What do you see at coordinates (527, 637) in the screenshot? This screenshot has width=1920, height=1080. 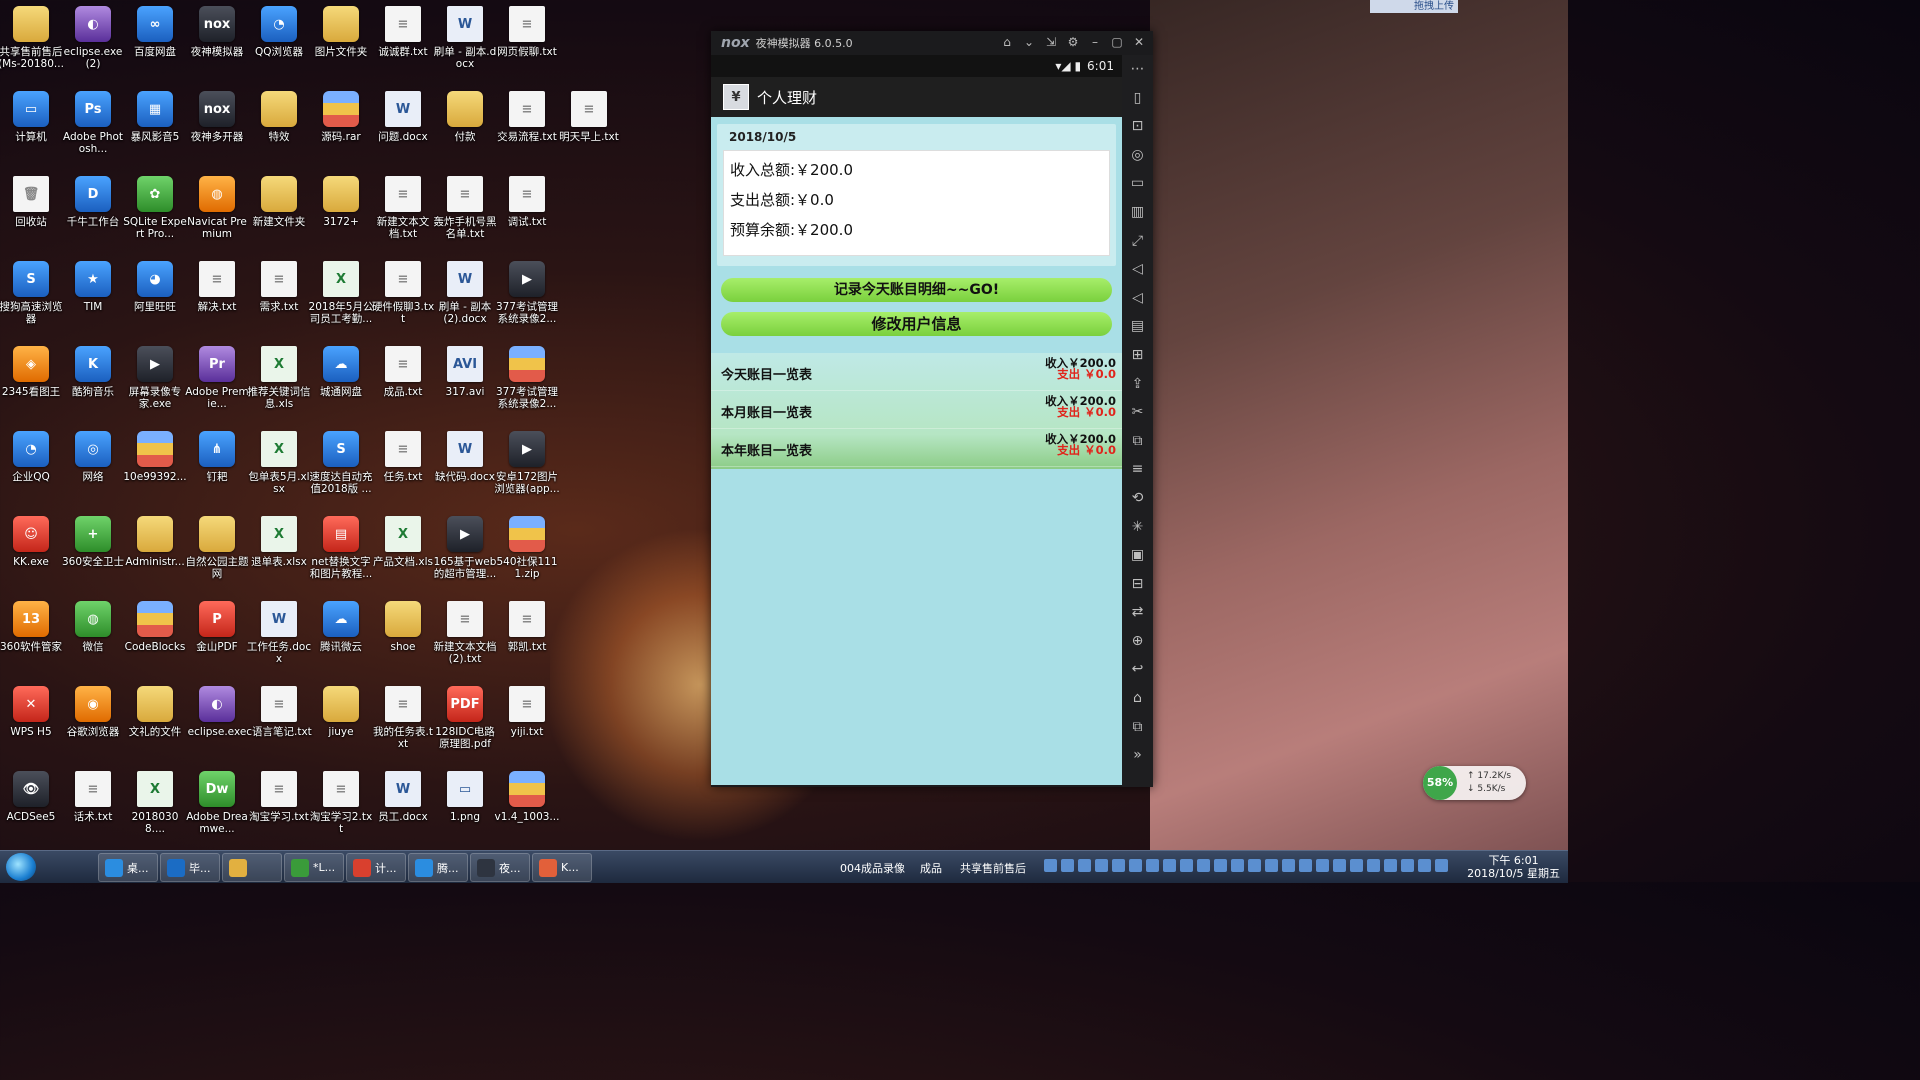 I see `desktop-icon: ≡ 郭凯.txt` at bounding box center [527, 637].